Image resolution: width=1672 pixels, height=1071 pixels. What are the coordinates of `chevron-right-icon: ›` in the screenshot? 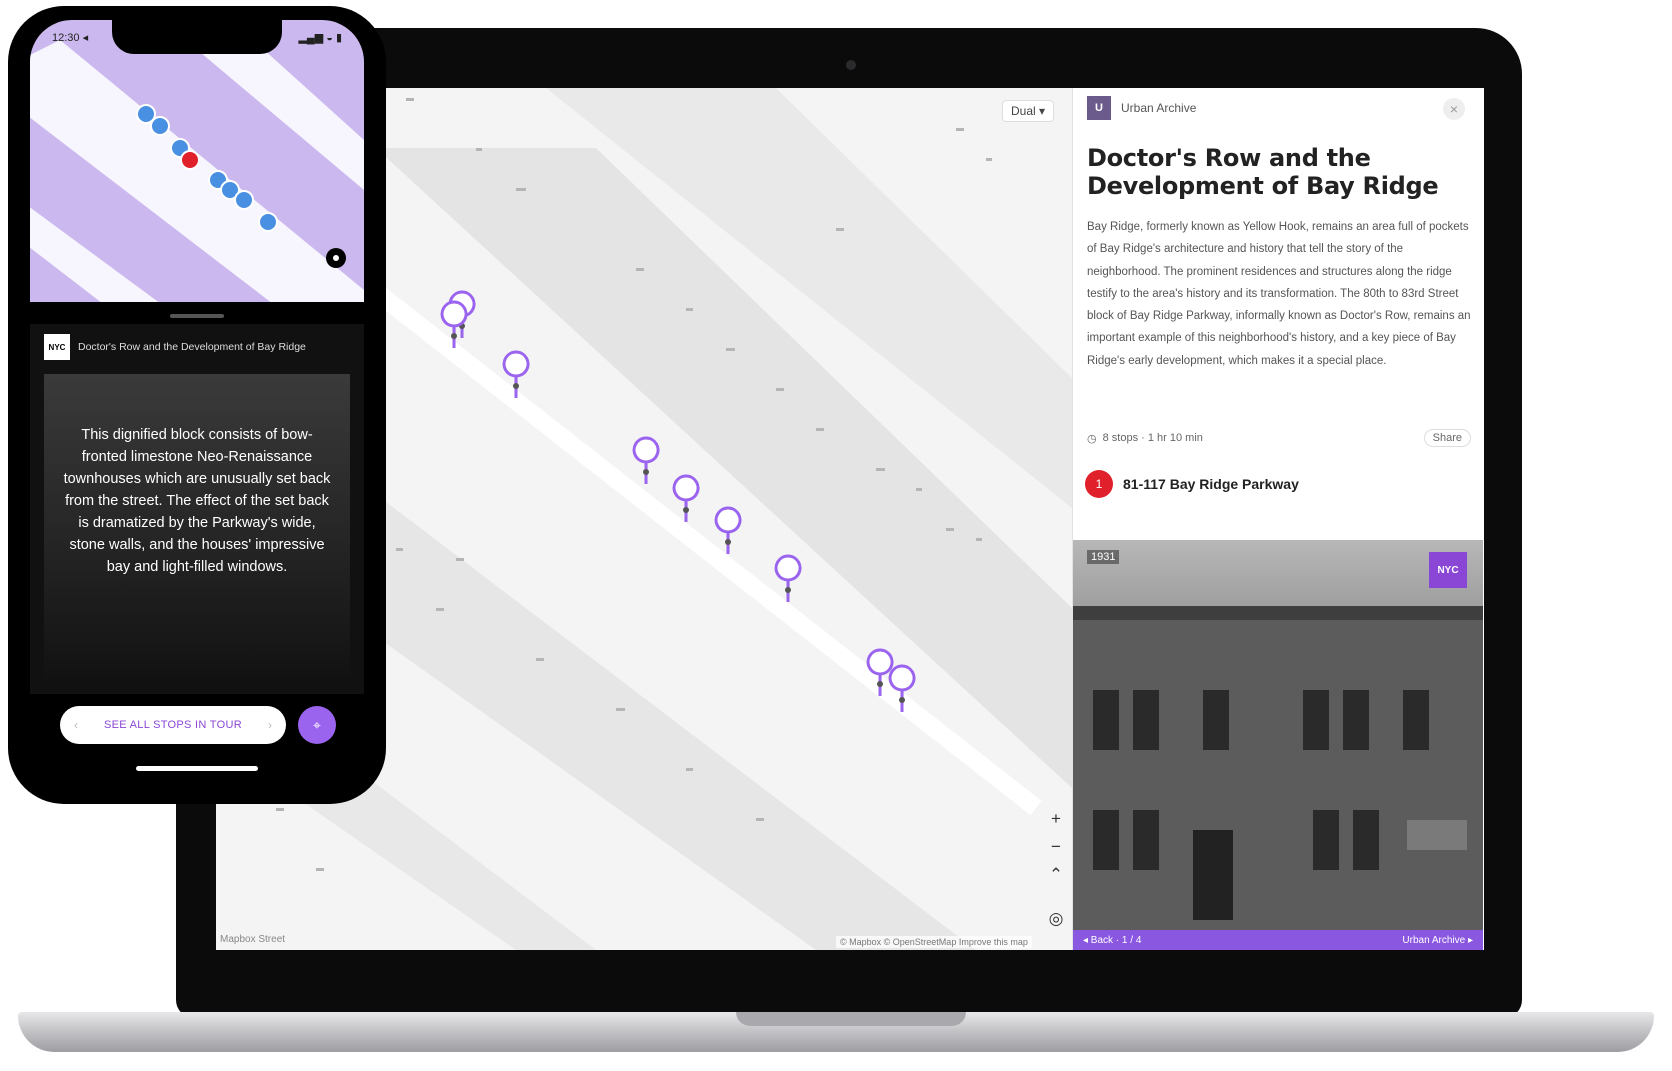 It's located at (269, 725).